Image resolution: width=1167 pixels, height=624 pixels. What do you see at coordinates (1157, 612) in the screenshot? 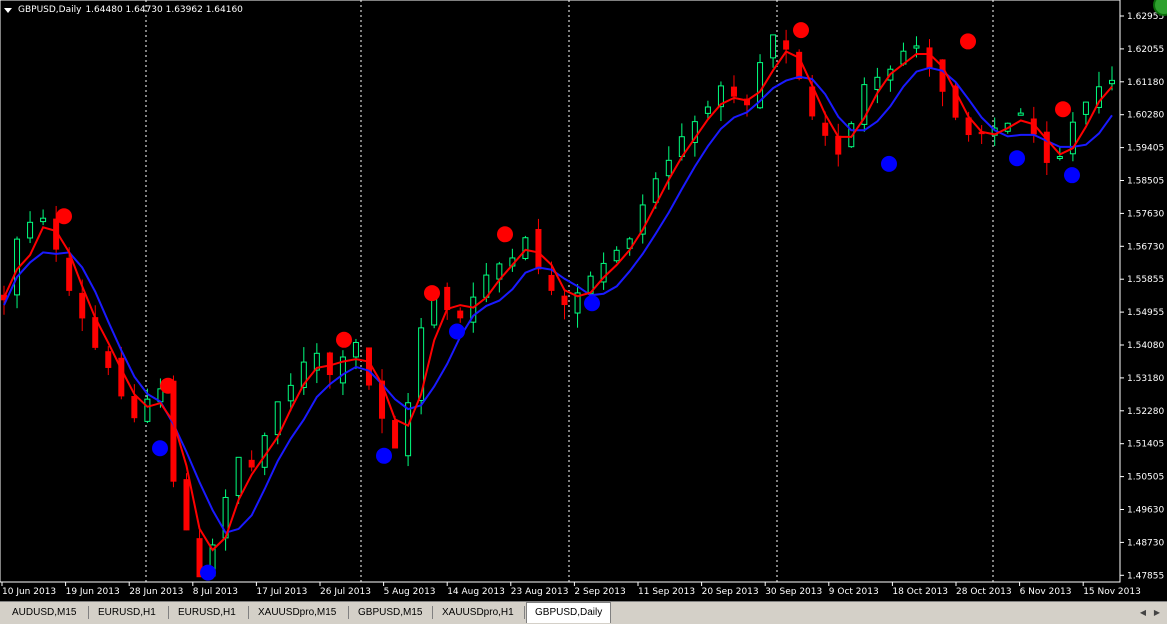
I see `tab-scroll-right-icon: ▶` at bounding box center [1157, 612].